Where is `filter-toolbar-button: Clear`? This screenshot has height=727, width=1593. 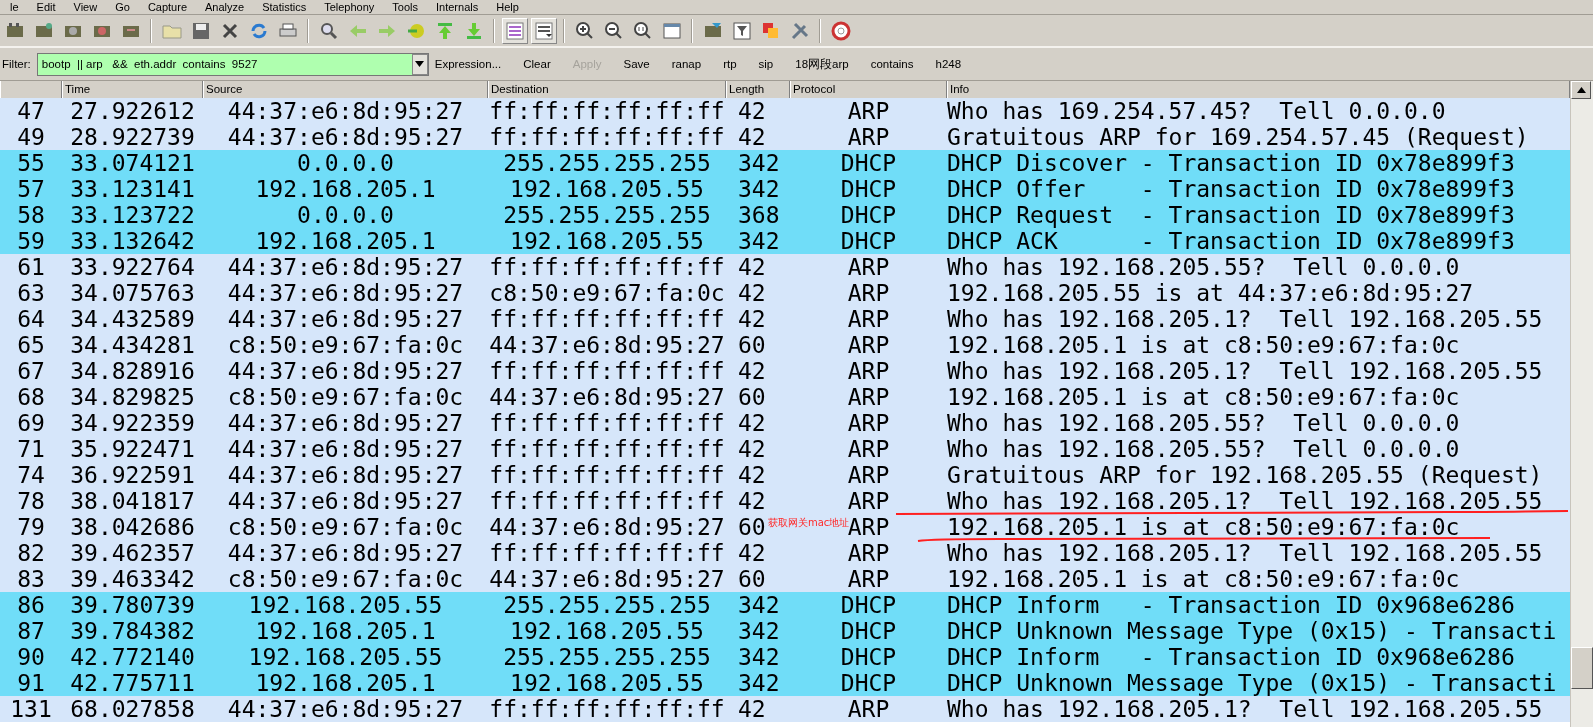 filter-toolbar-button: Clear is located at coordinates (537, 64).